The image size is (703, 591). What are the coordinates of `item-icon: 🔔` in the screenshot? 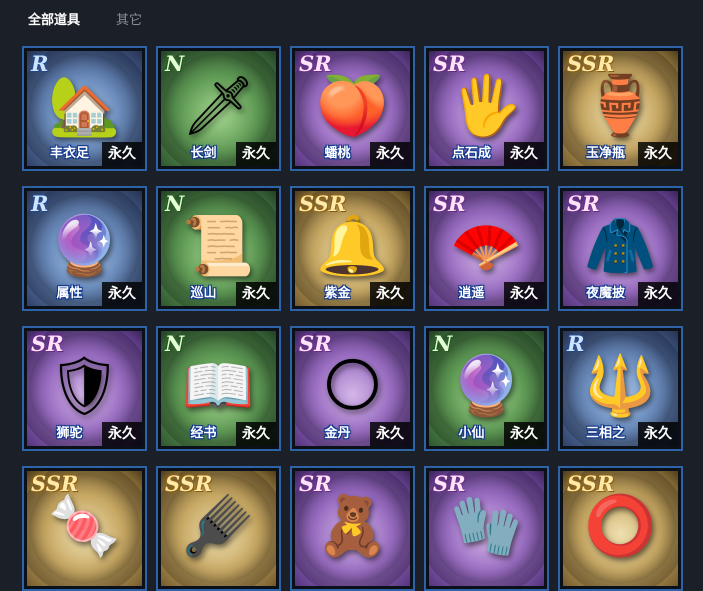 It's located at (352, 245).